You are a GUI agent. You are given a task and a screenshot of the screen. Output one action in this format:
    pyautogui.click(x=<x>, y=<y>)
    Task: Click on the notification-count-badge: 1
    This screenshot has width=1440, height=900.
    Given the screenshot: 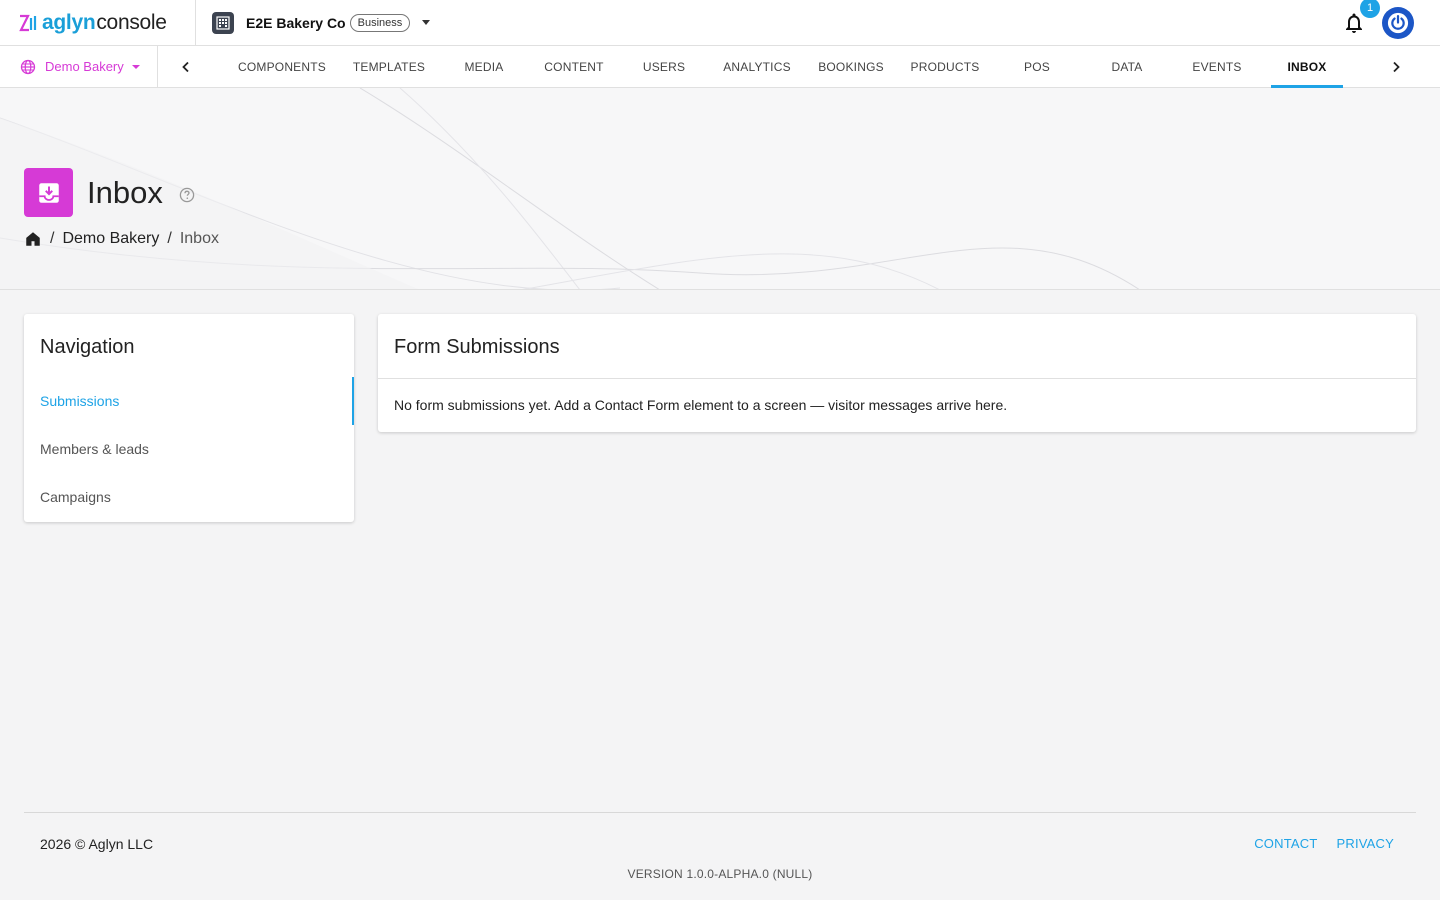 What is the action you would take?
    pyautogui.click(x=1370, y=9)
    